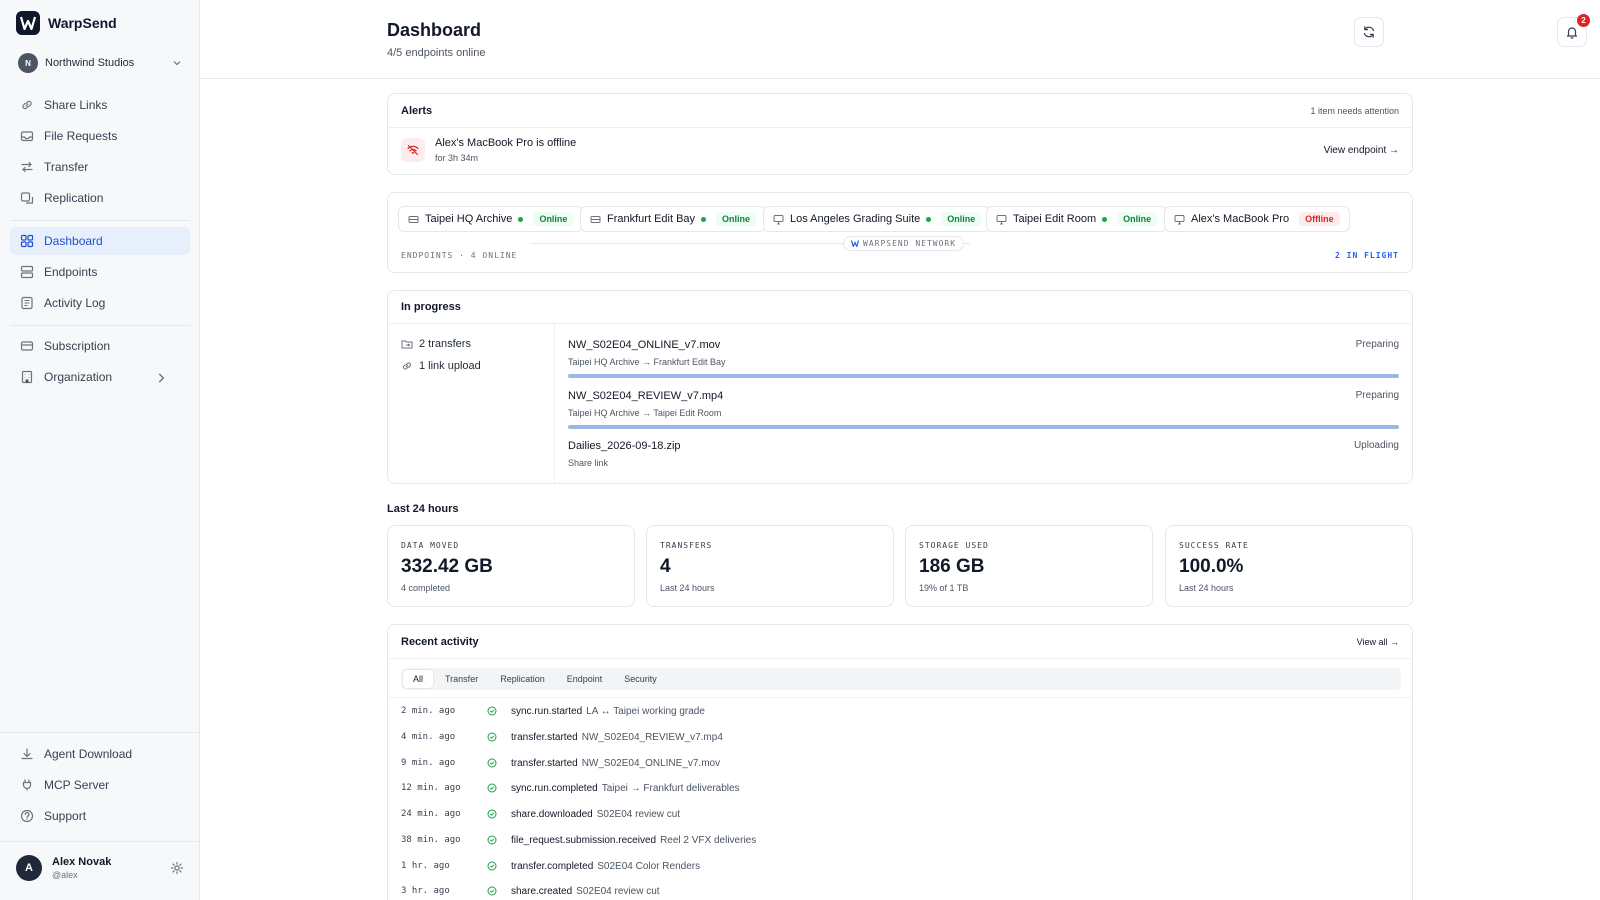  What do you see at coordinates (552, 814) in the screenshot?
I see `activity-event: share.downloaded` at bounding box center [552, 814].